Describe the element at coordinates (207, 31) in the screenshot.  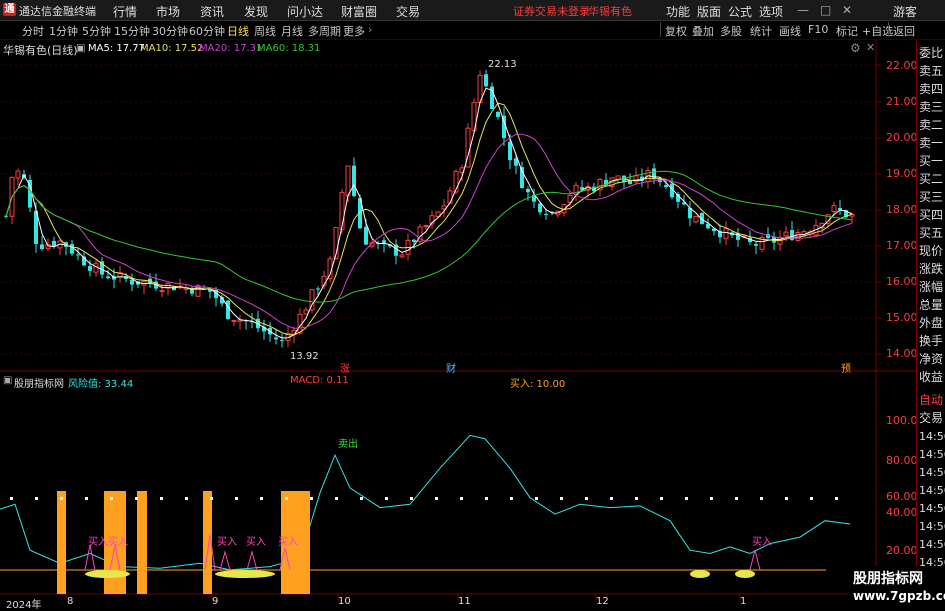
I see `tab-60min: 60分钟` at that location.